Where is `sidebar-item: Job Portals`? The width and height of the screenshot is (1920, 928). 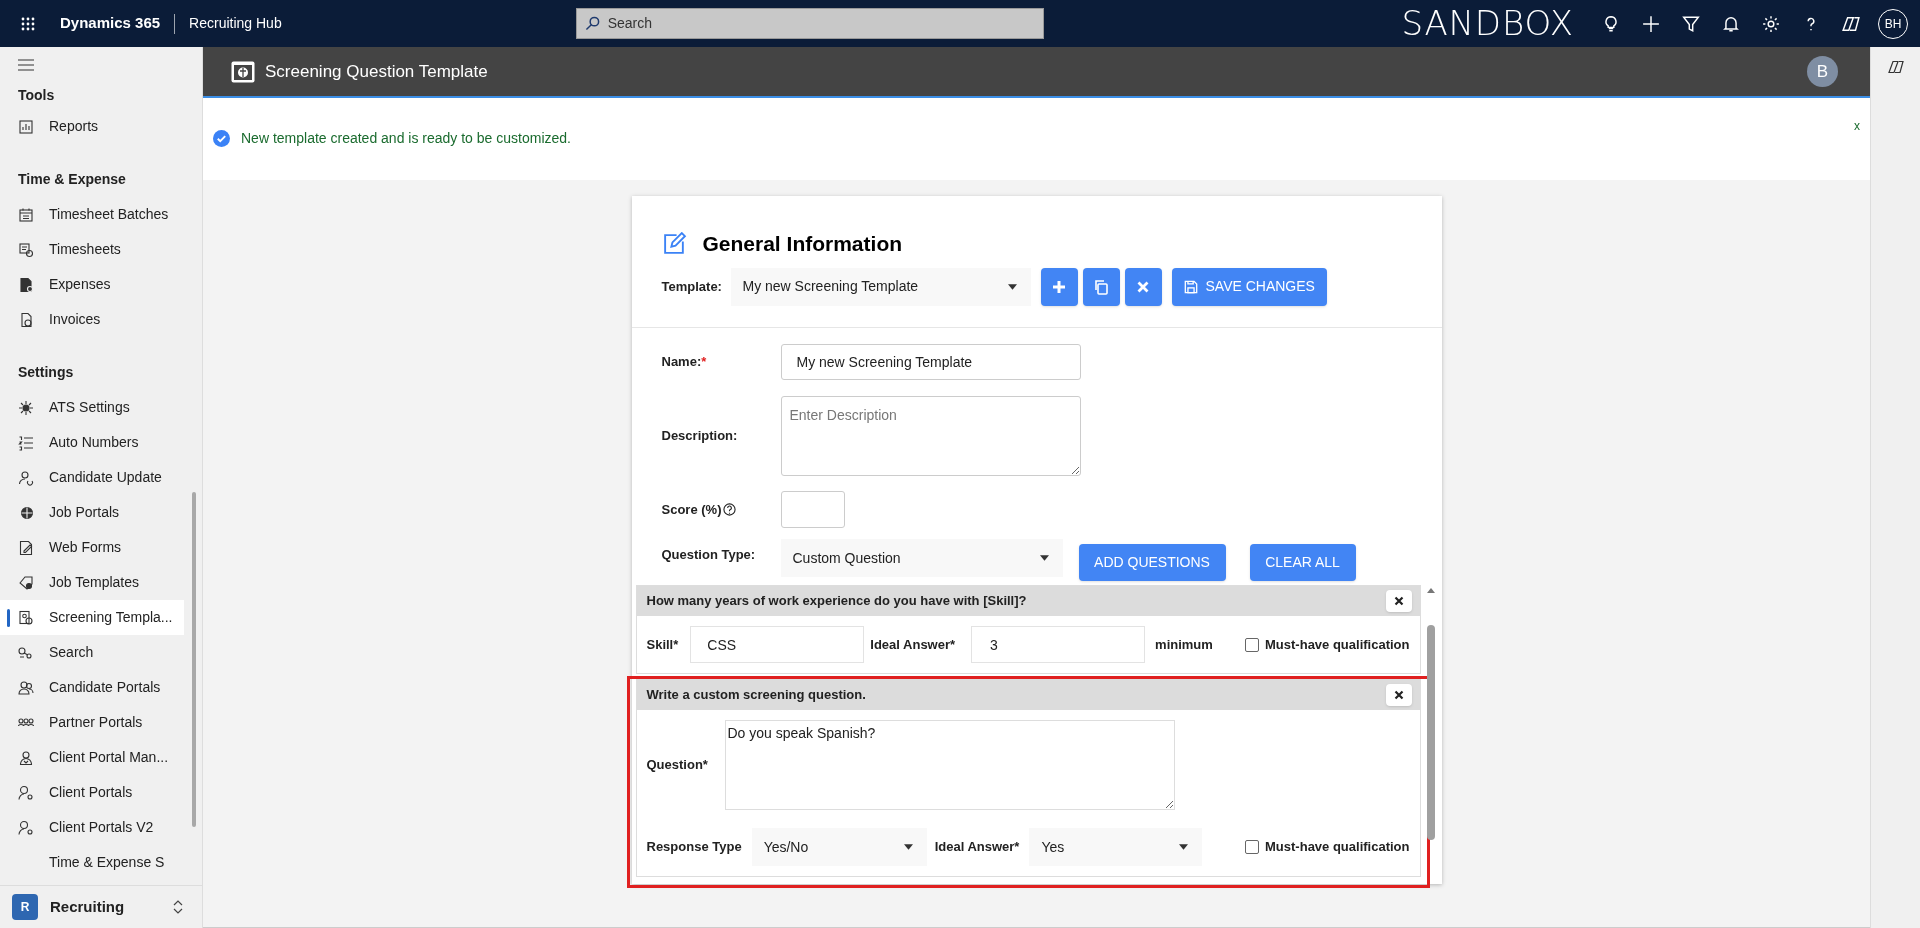
sidebar-item: Job Portals is located at coordinates (92, 512).